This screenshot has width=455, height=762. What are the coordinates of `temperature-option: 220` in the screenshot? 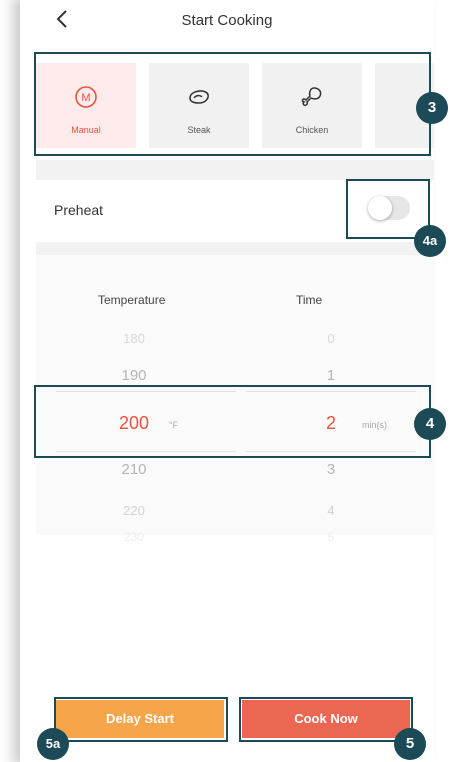 It's located at (134, 510).